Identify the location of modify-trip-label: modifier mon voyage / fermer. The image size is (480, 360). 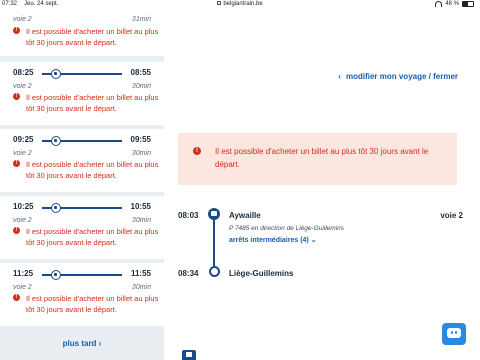
(401, 76).